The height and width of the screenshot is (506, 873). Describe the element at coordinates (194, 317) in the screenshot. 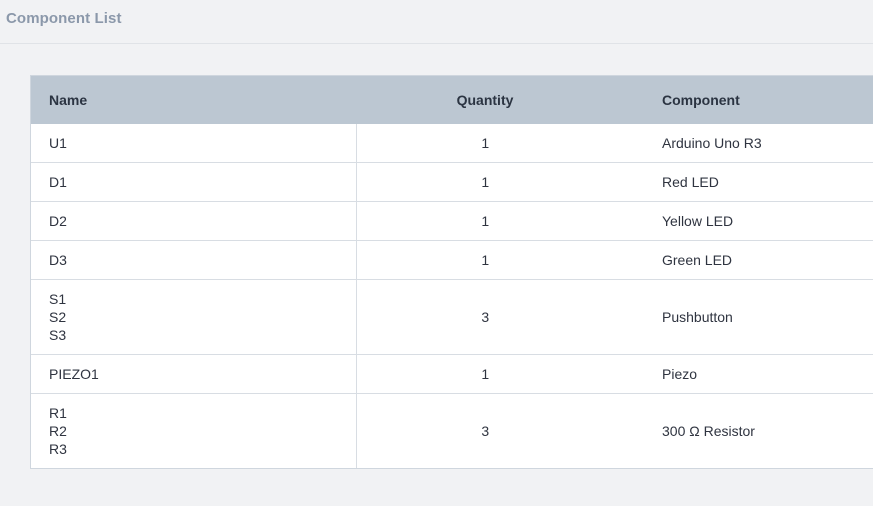

I see `cell-name: S1 S2 S3` at that location.